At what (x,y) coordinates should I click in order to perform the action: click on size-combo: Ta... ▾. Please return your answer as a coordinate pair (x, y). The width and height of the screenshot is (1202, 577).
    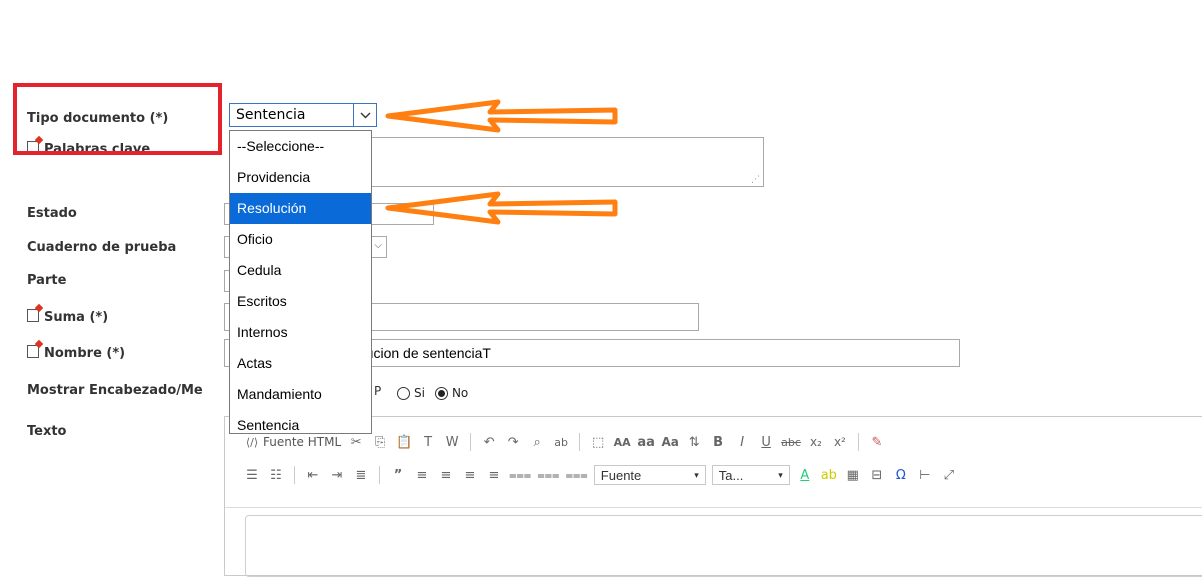
    Looking at the image, I should click on (750, 475).